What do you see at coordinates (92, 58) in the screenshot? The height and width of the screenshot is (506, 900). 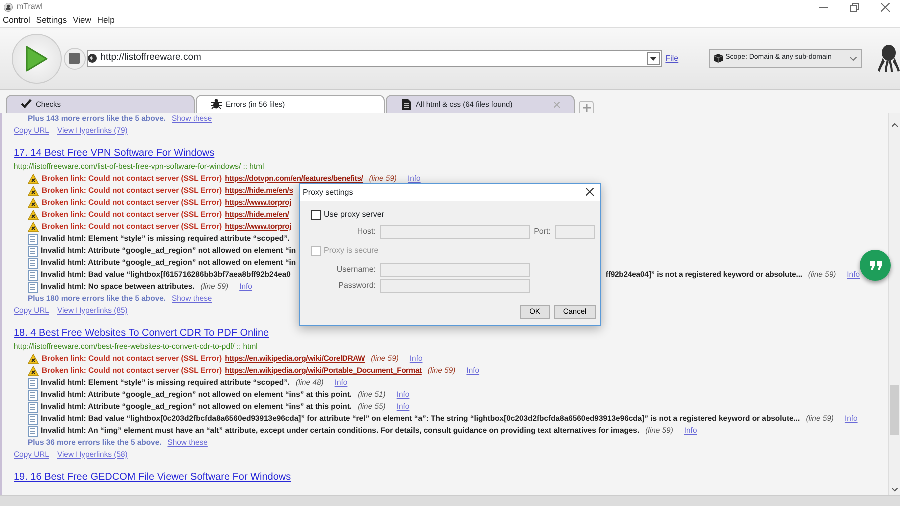 I see `globe-icon` at bounding box center [92, 58].